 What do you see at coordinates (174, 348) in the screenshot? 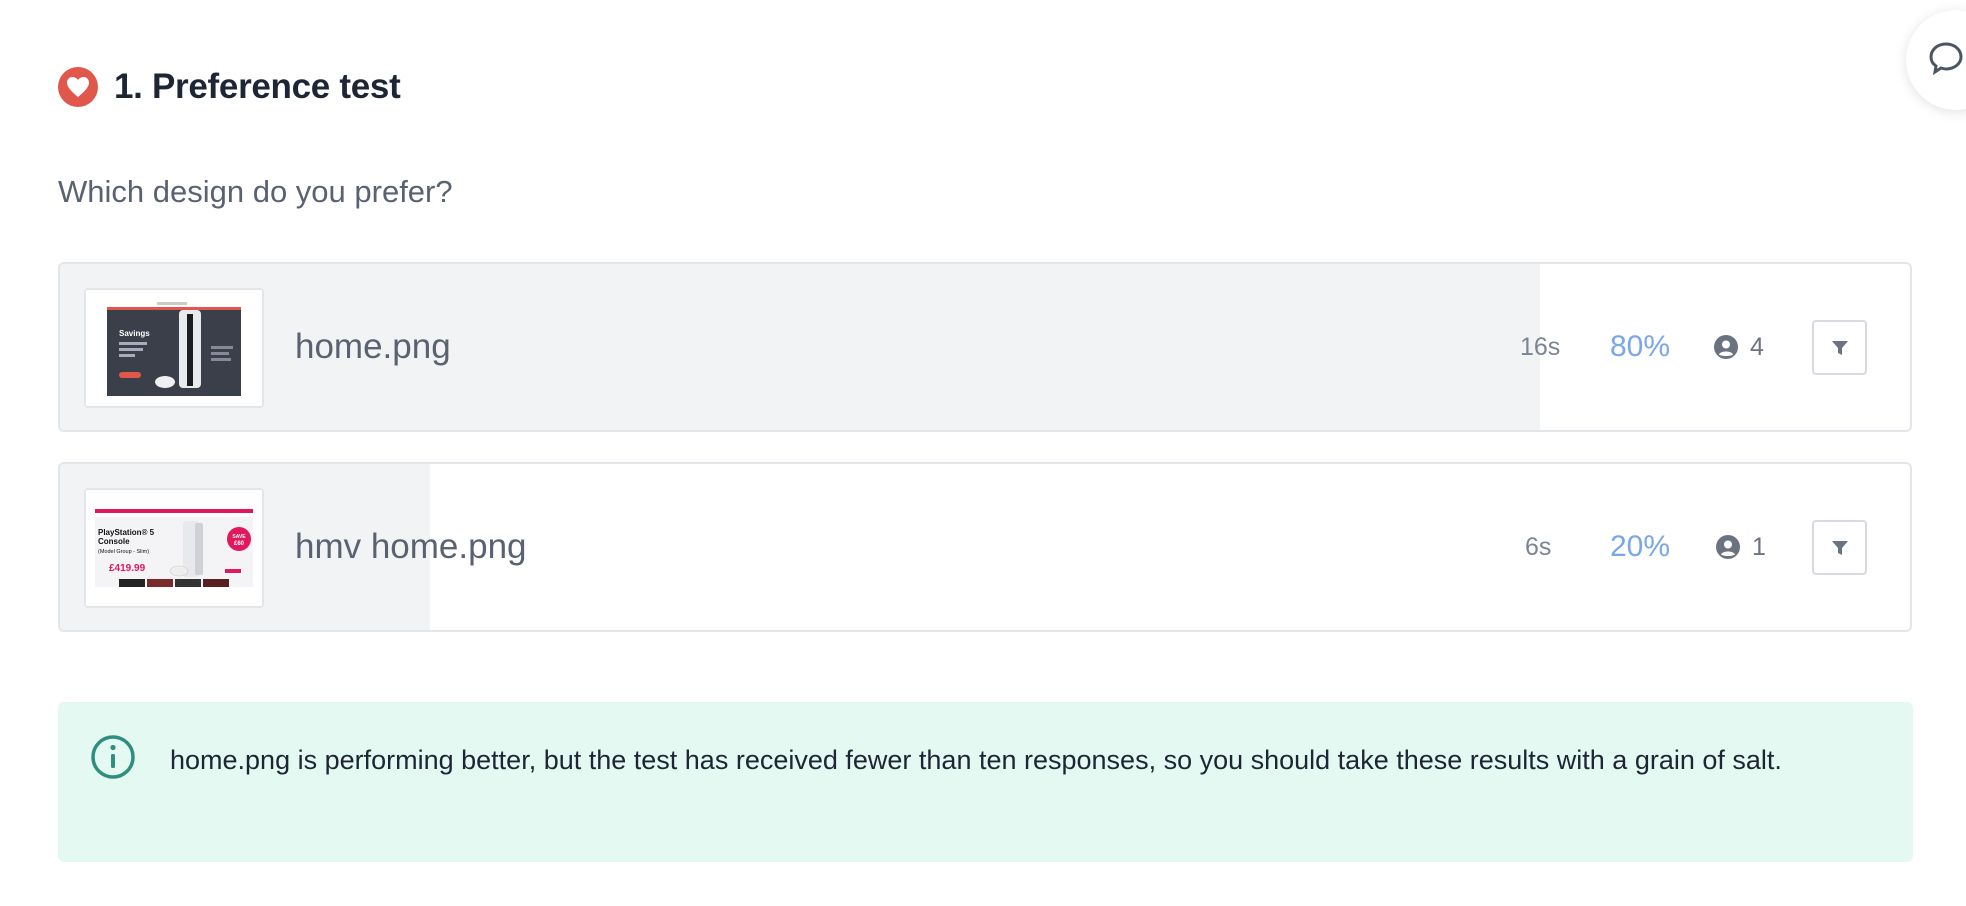
I see `option-thumbnail: Savings` at bounding box center [174, 348].